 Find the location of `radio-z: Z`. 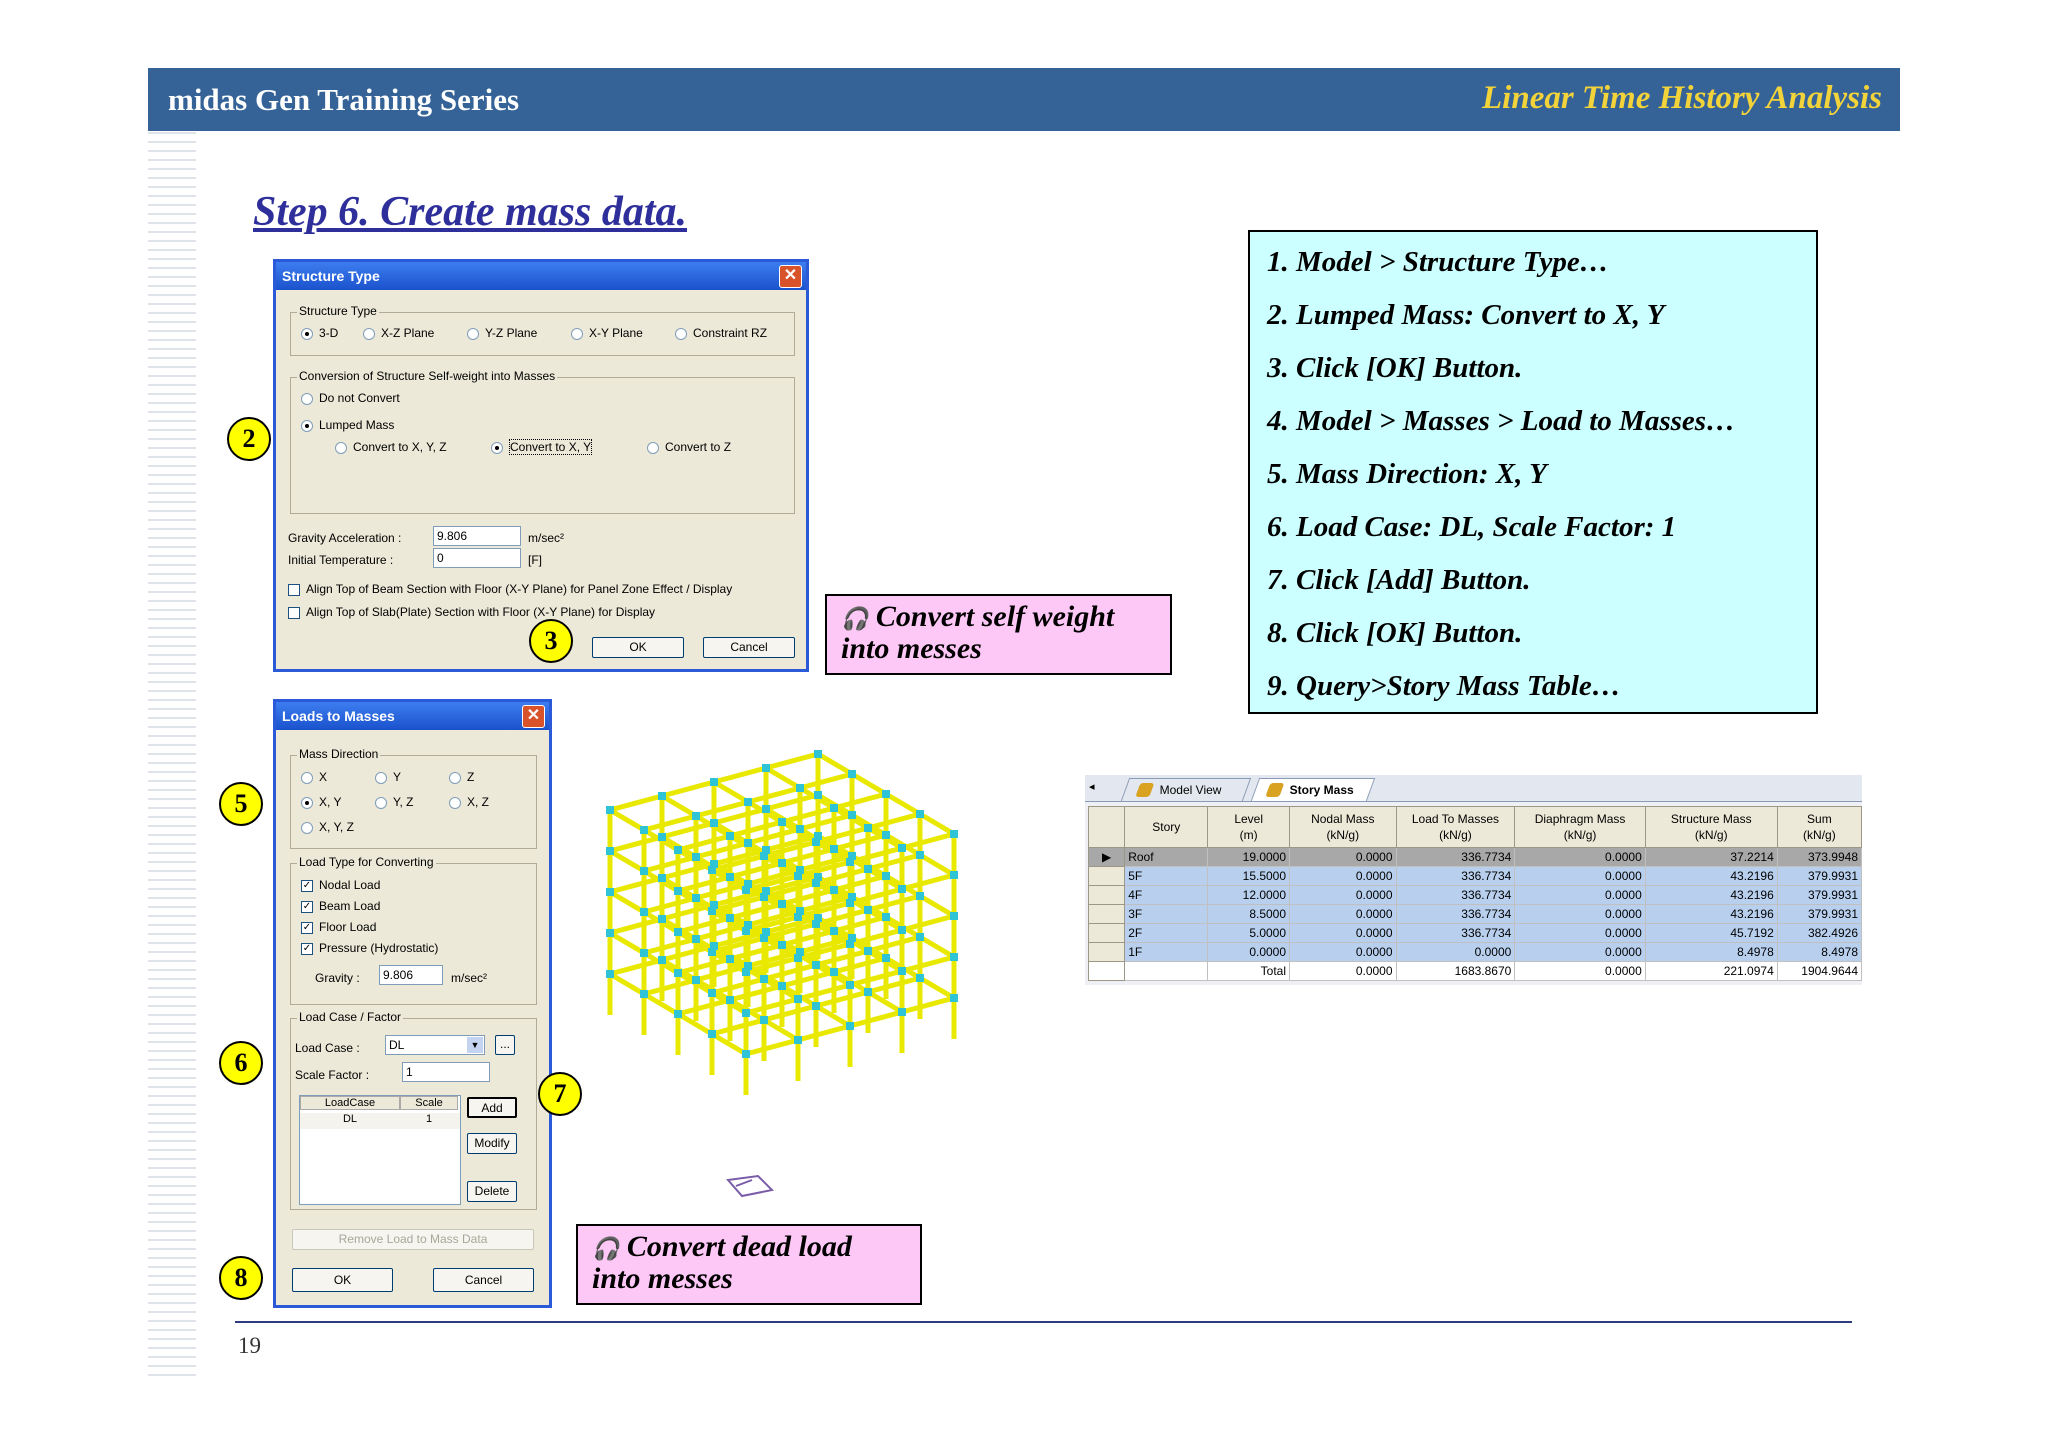

radio-z: Z is located at coordinates (461, 777).